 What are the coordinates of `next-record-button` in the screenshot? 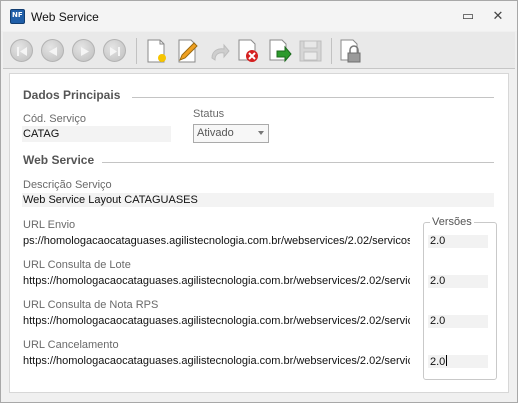 It's located at (84, 50).